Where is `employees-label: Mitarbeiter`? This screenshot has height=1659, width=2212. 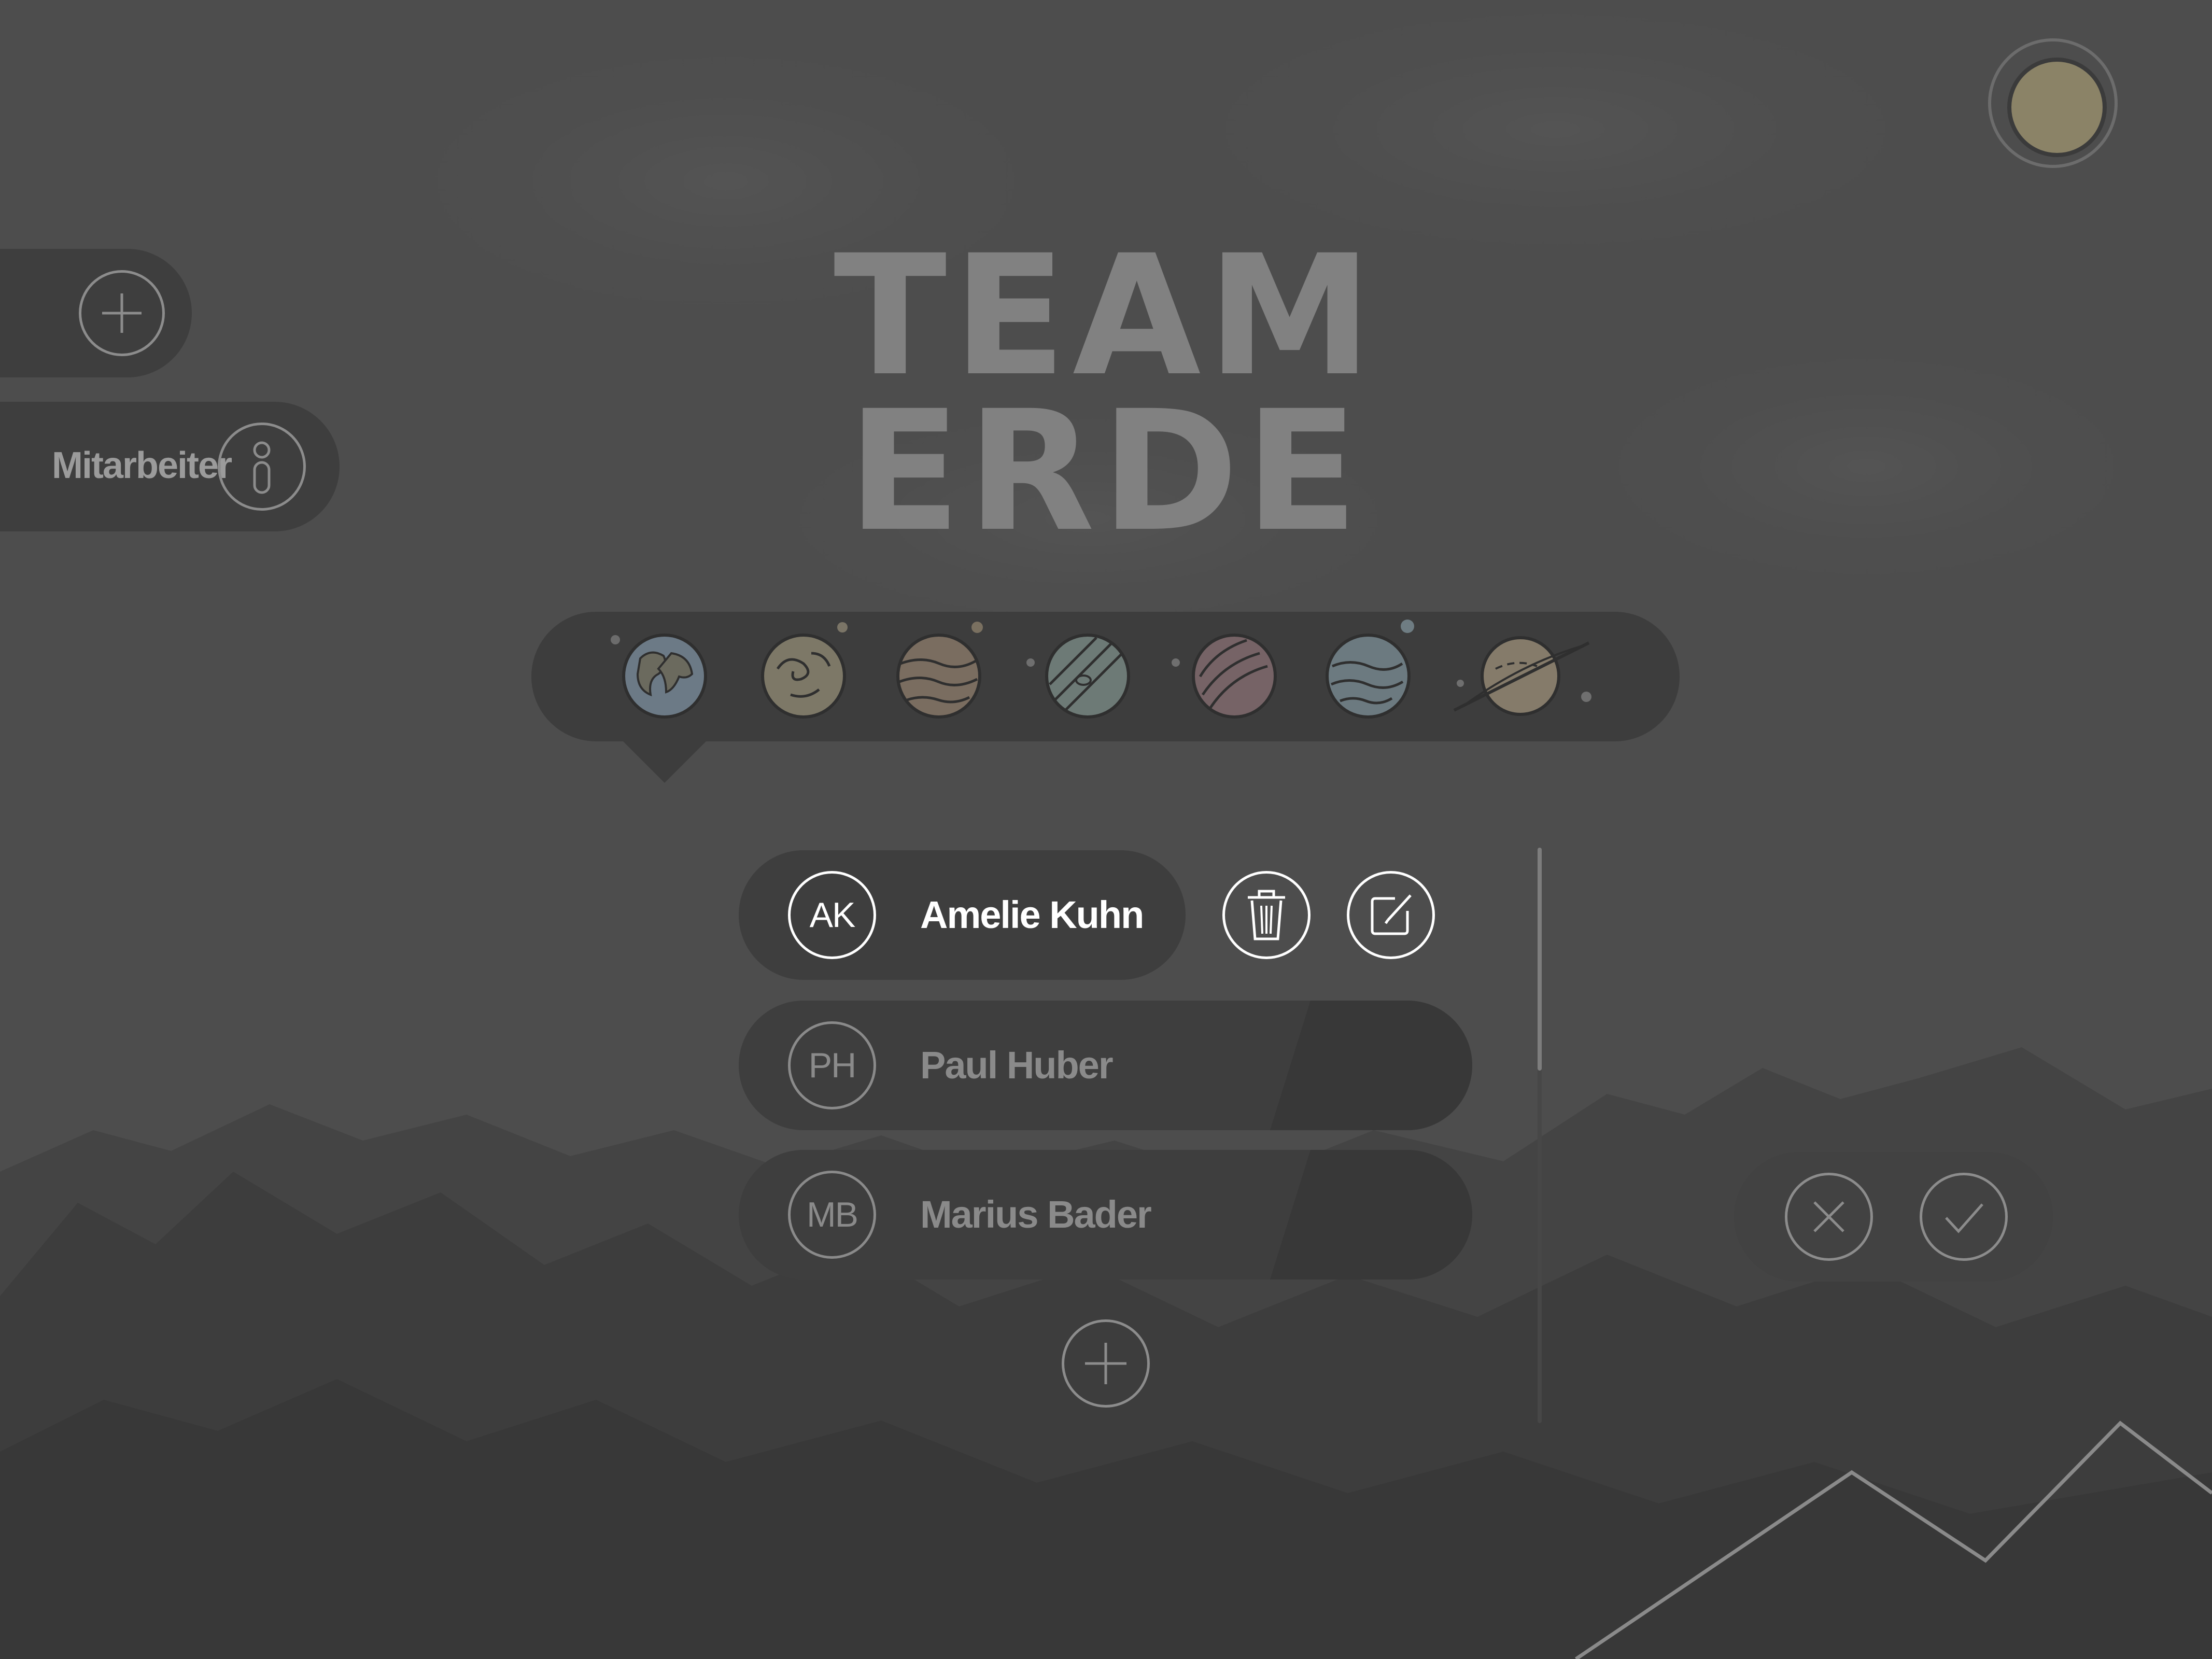
employees-label: Mitarbeiter is located at coordinates (142, 465).